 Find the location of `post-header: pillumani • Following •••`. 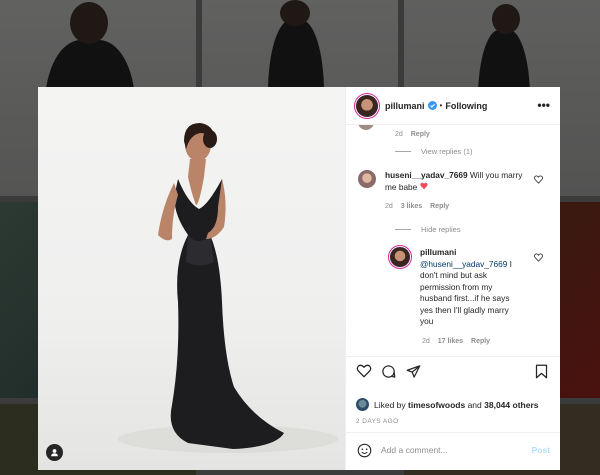

post-header: pillumani • Following ••• is located at coordinates (453, 106).